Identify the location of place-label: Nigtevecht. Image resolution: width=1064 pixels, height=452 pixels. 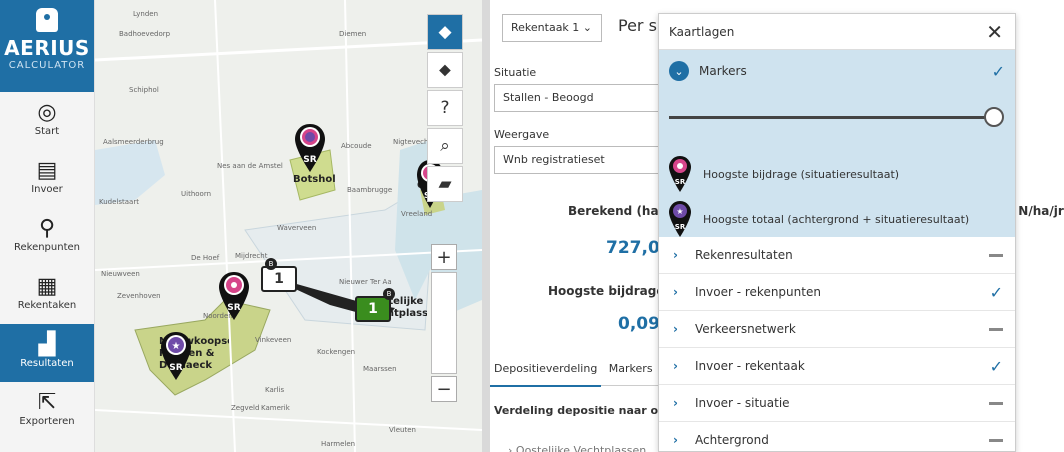
(412, 142).